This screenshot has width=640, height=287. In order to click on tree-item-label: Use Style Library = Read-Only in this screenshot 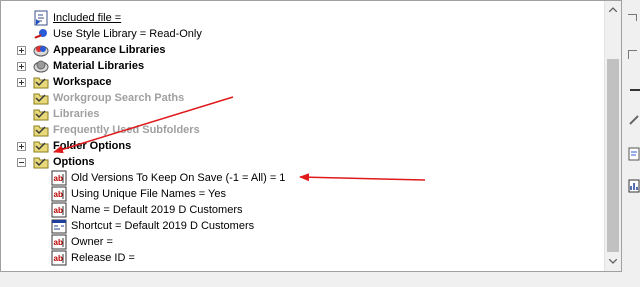, I will do `click(127, 34)`.